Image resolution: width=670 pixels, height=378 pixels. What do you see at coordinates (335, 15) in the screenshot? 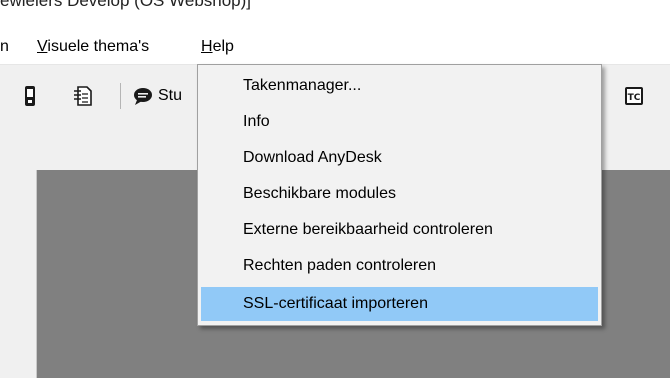
I see `title-bar: ewielers Develop (OS Webshop)]` at bounding box center [335, 15].